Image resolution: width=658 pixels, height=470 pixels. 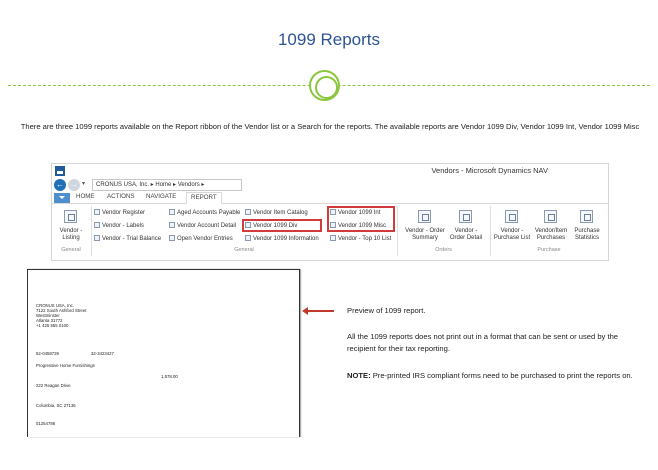 I want to click on general-group-label-left: General, so click(x=71, y=250).